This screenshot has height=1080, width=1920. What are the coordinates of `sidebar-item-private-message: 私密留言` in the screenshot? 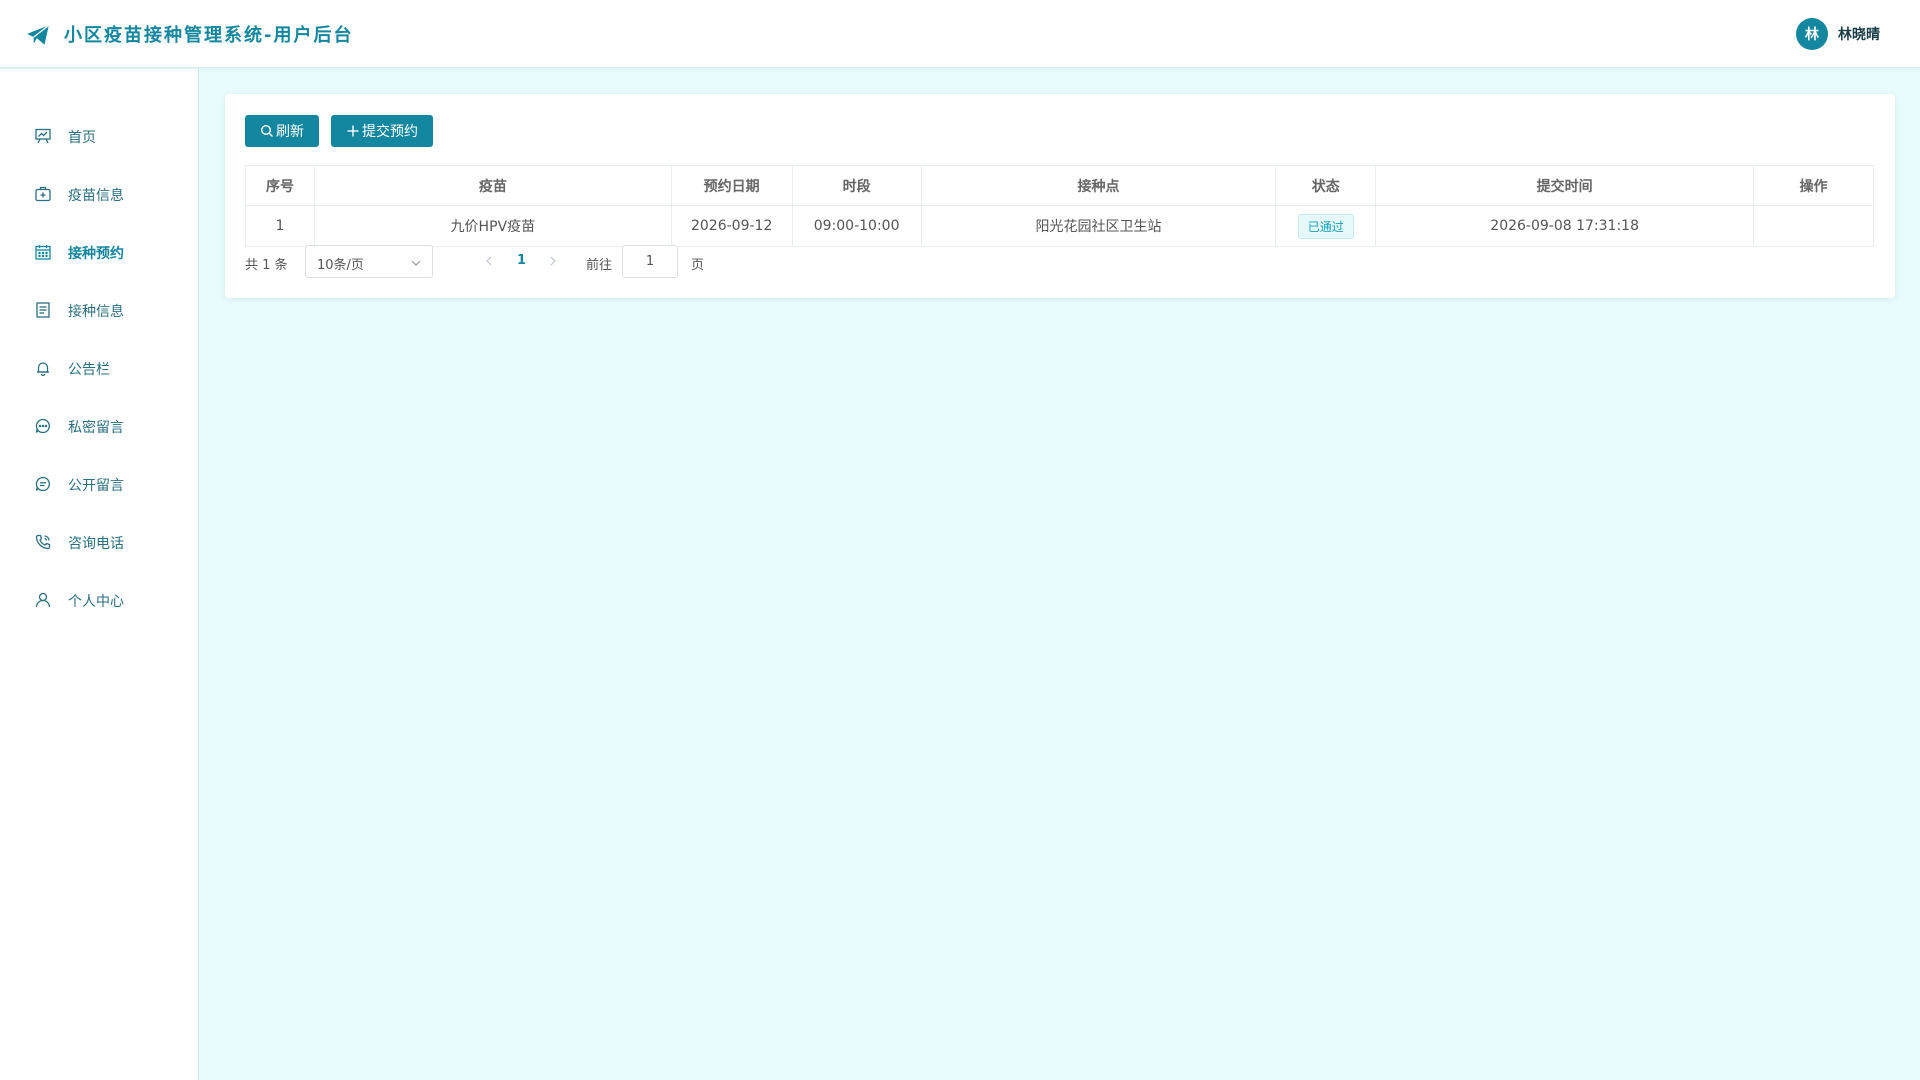 It's located at (99, 426).